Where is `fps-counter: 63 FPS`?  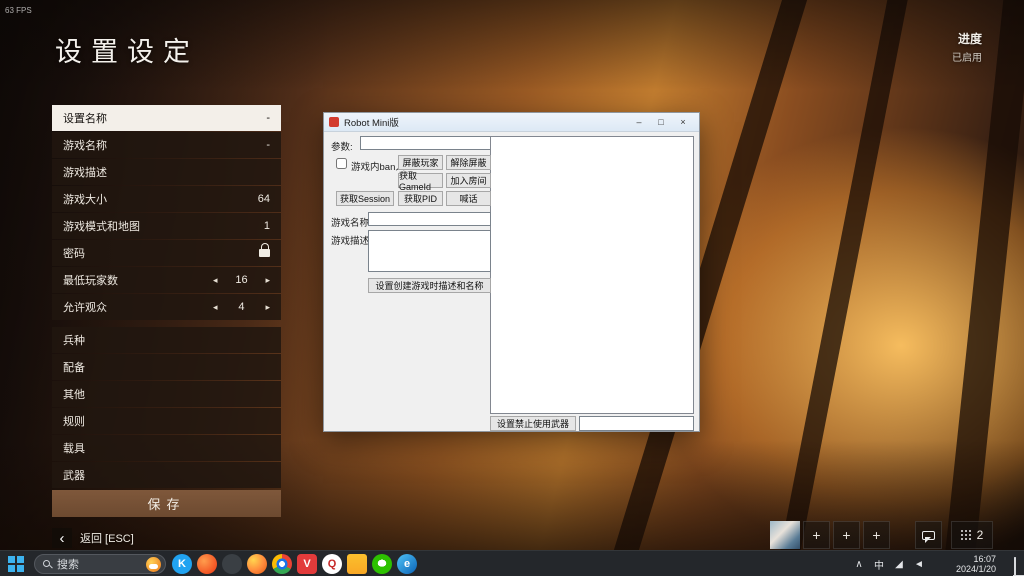 fps-counter: 63 FPS is located at coordinates (18, 10).